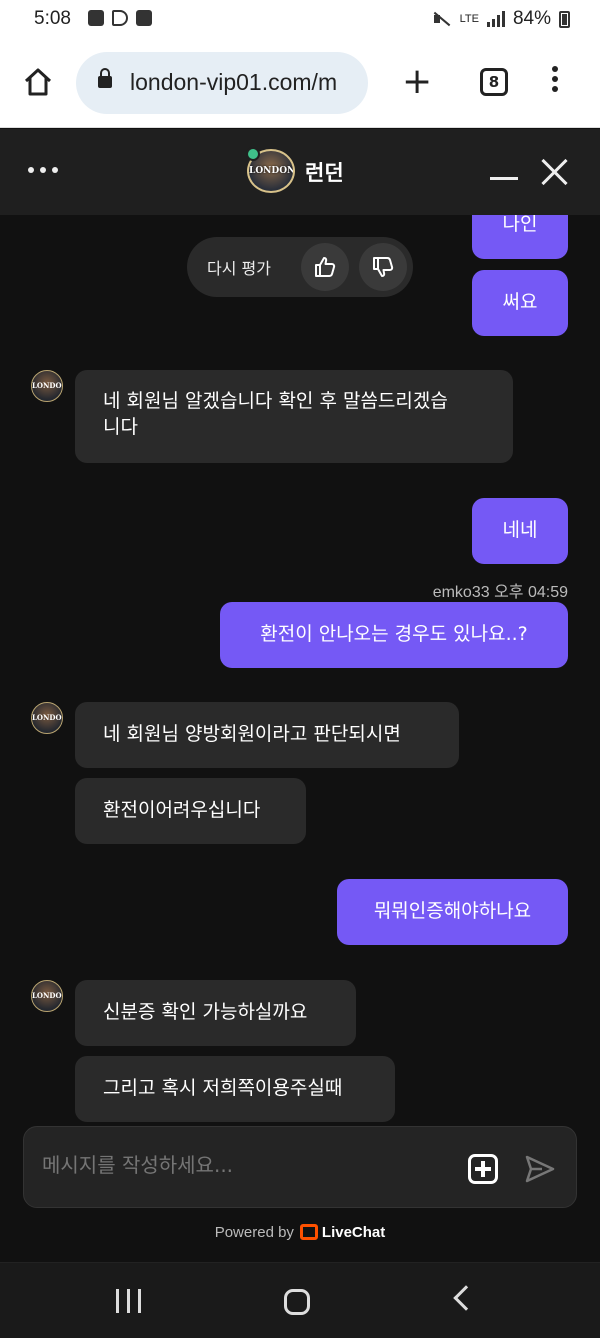  I want to click on powered-by-footer: Powered by LiveChat, so click(300, 1232).